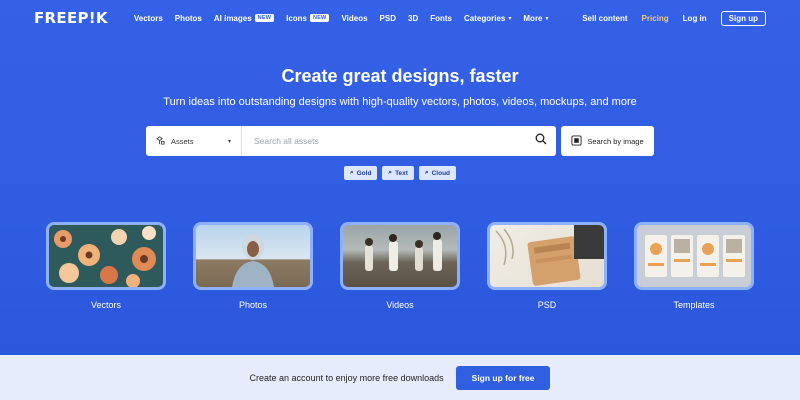  I want to click on nav-link-categories: Categories ▾, so click(487, 18).